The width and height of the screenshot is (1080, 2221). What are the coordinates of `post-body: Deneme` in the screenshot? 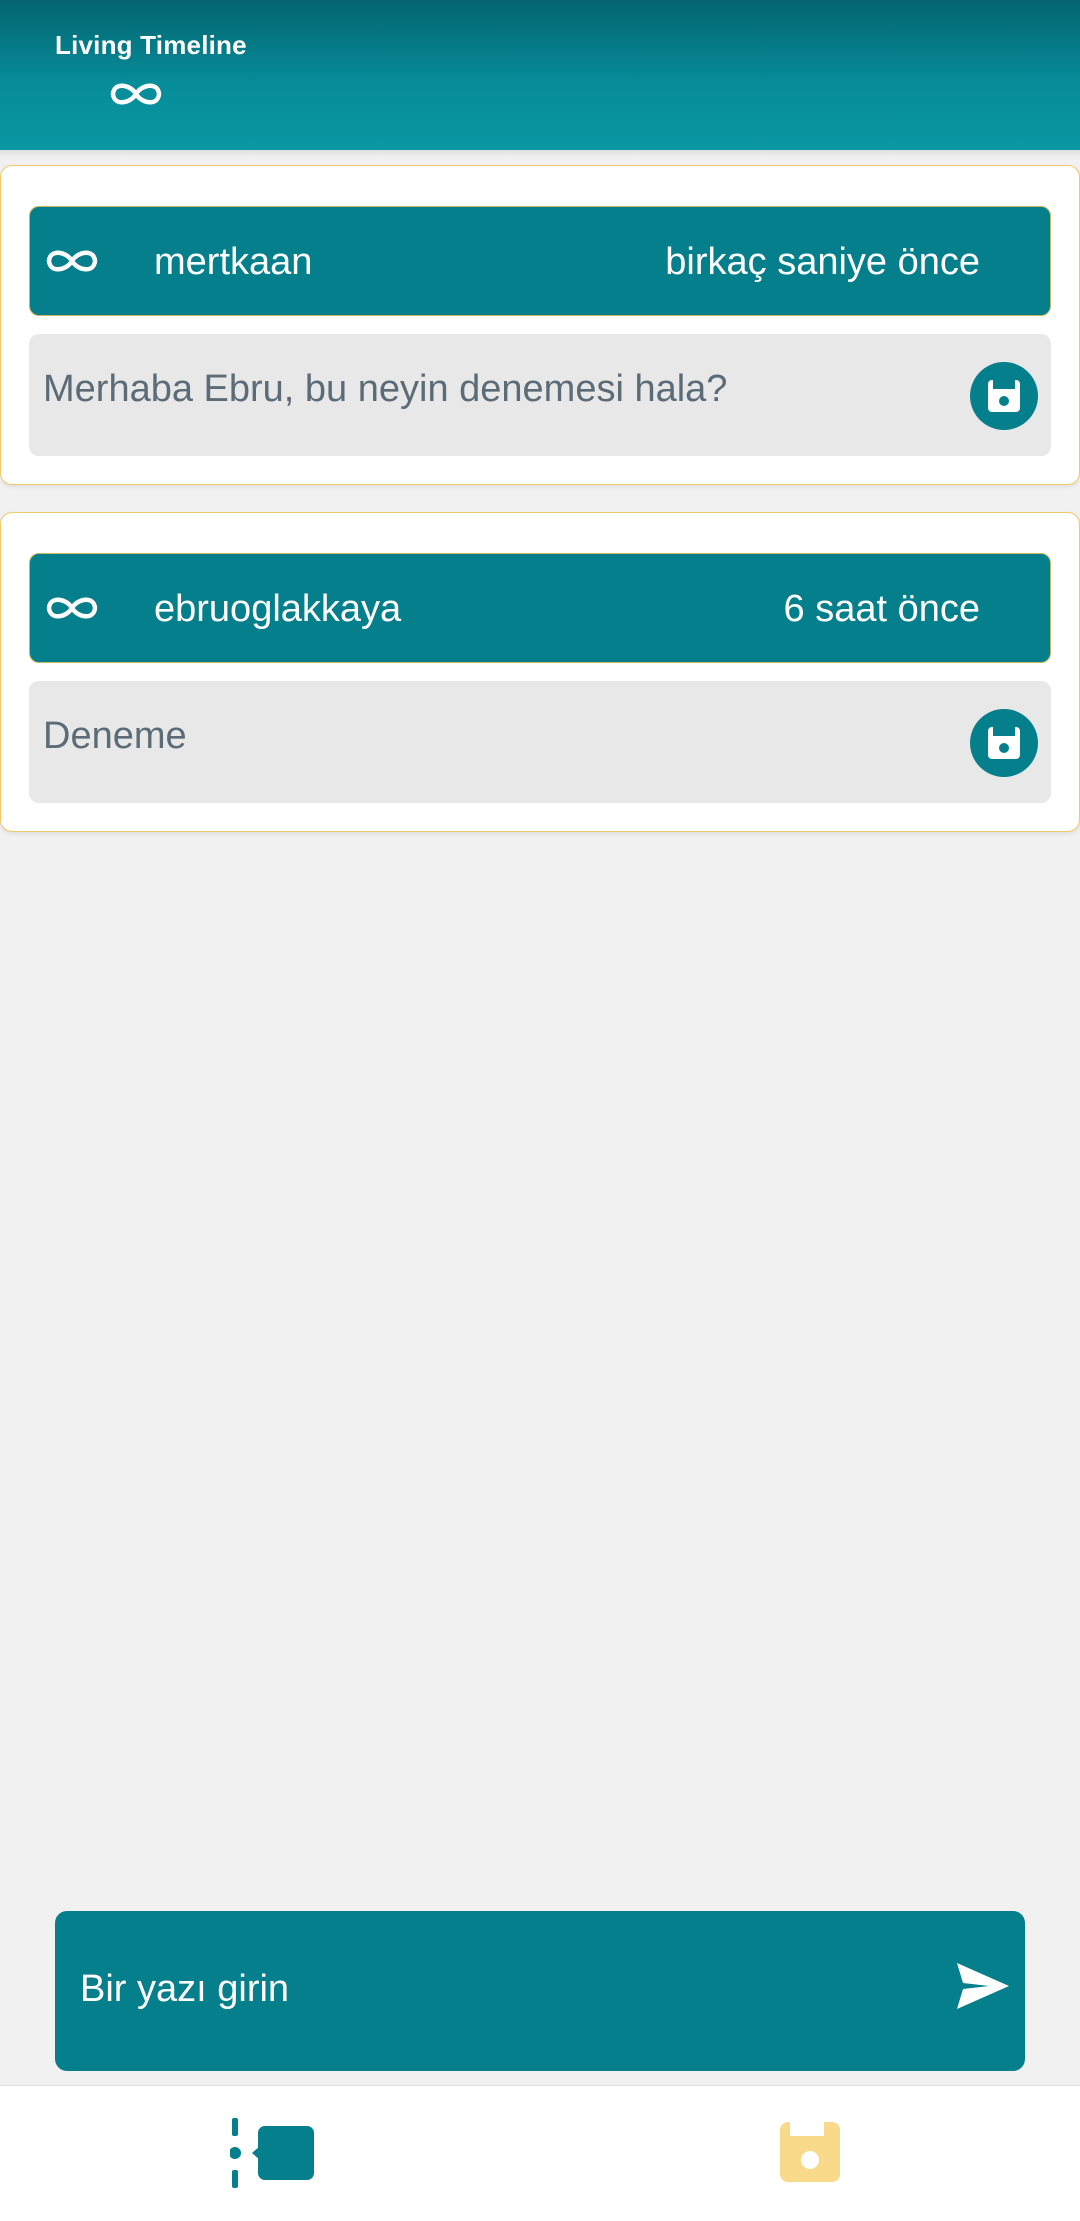 It's located at (540, 742).